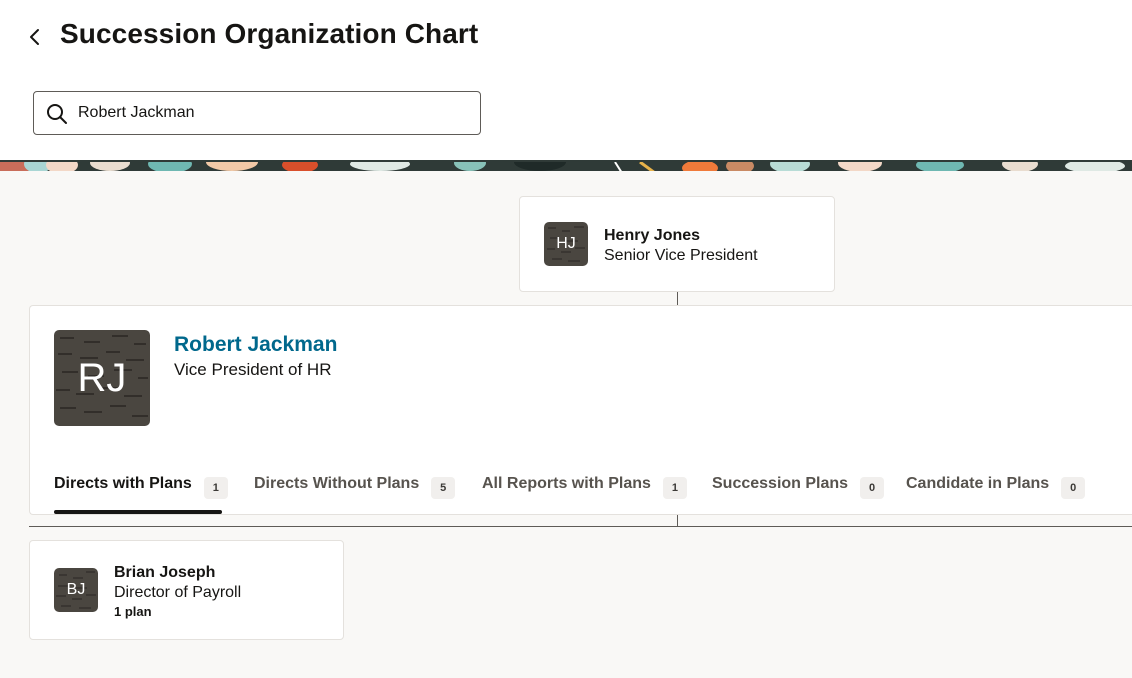 This screenshot has height=678, width=1132. What do you see at coordinates (443, 488) in the screenshot?
I see `tab-count-badge: 5` at bounding box center [443, 488].